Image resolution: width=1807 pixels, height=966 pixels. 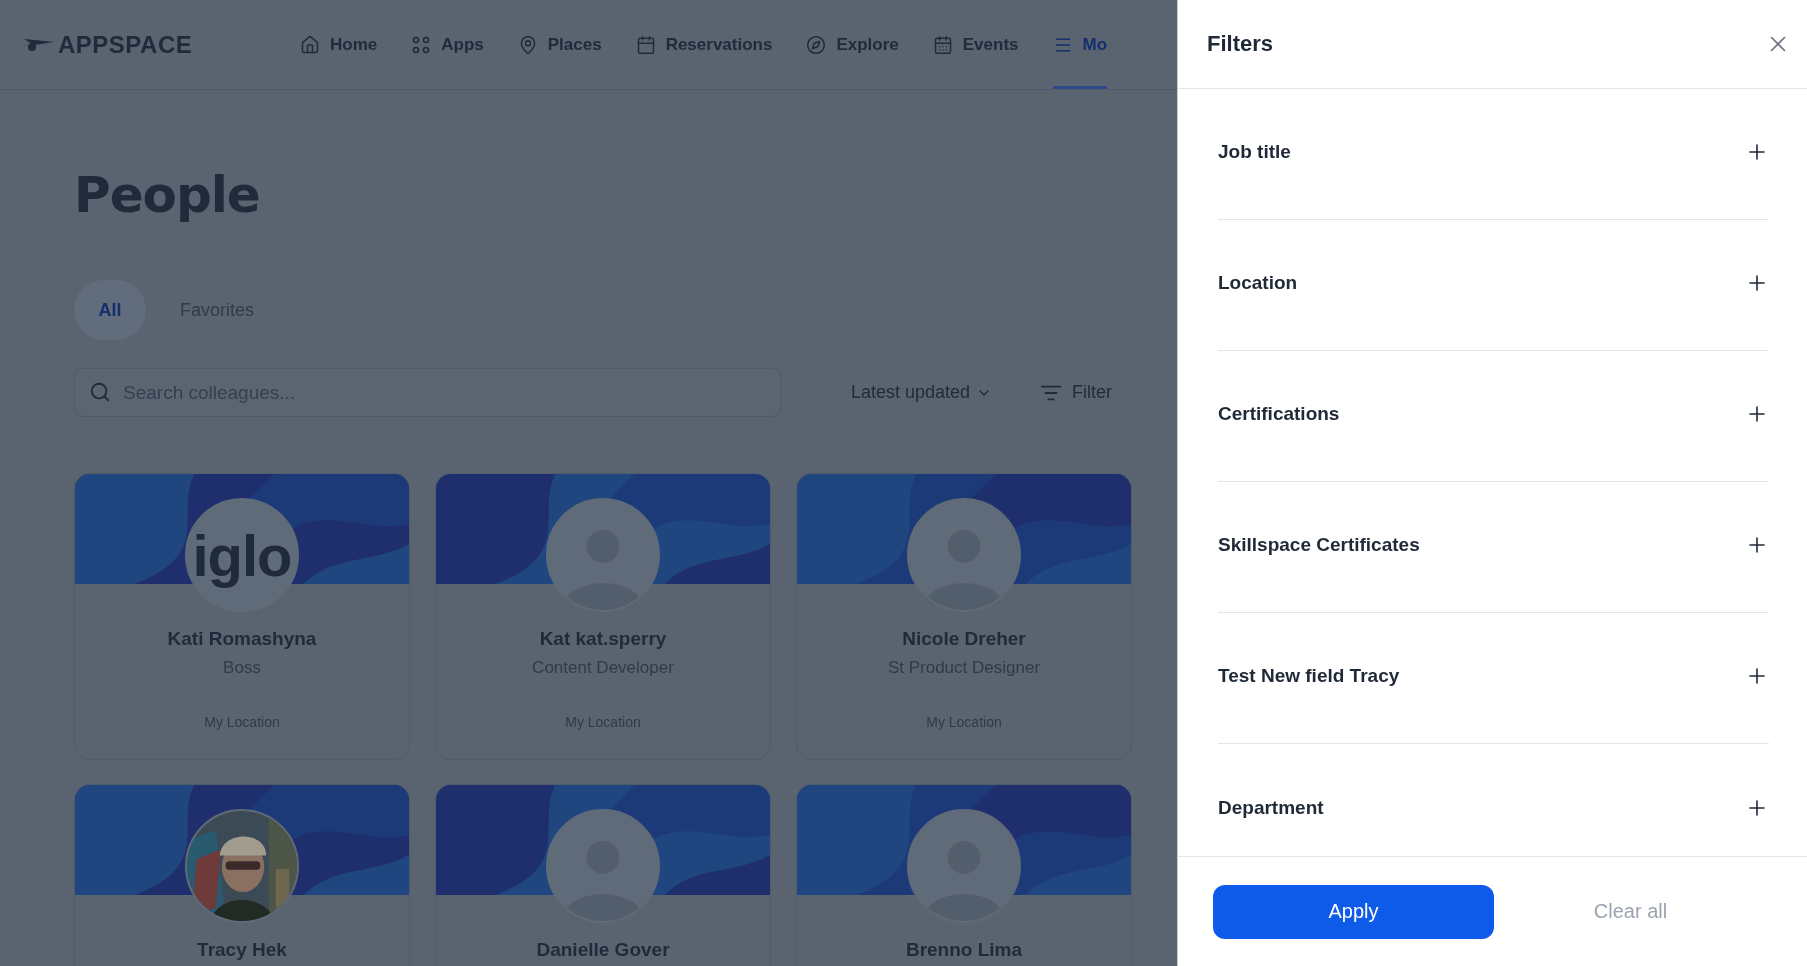 What do you see at coordinates (242, 555) in the screenshot?
I see `logo-text: iglo` at bounding box center [242, 555].